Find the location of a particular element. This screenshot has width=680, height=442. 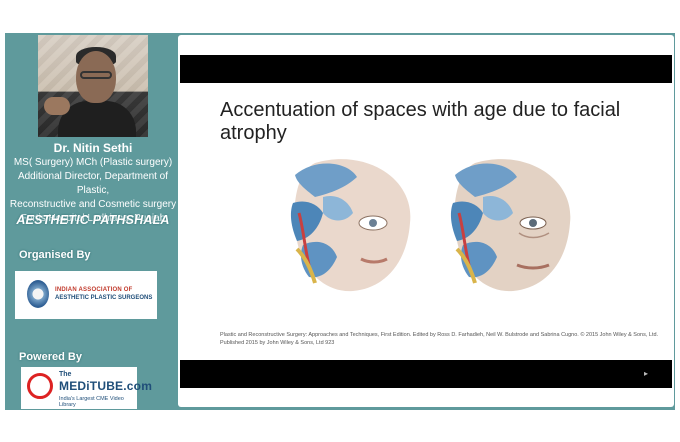

organised-by-label: Organised By is located at coordinates (55, 255).